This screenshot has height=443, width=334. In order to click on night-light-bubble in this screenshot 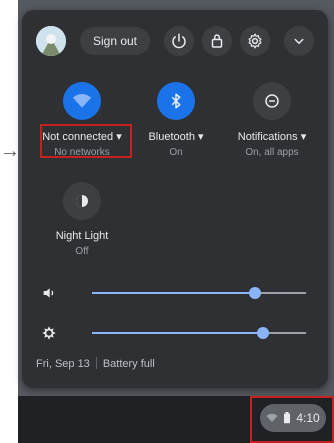, I will do `click(82, 201)`.